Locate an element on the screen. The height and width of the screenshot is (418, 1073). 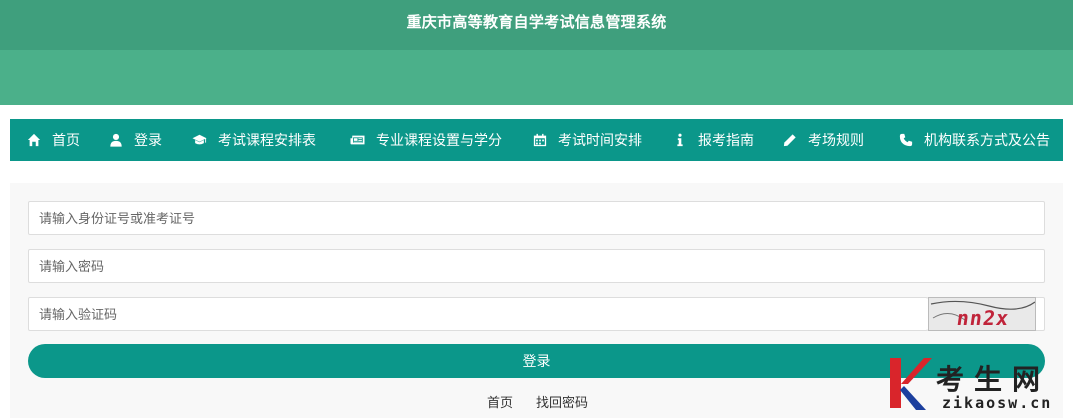
captcha-code: nn2x is located at coordinates (983, 318).